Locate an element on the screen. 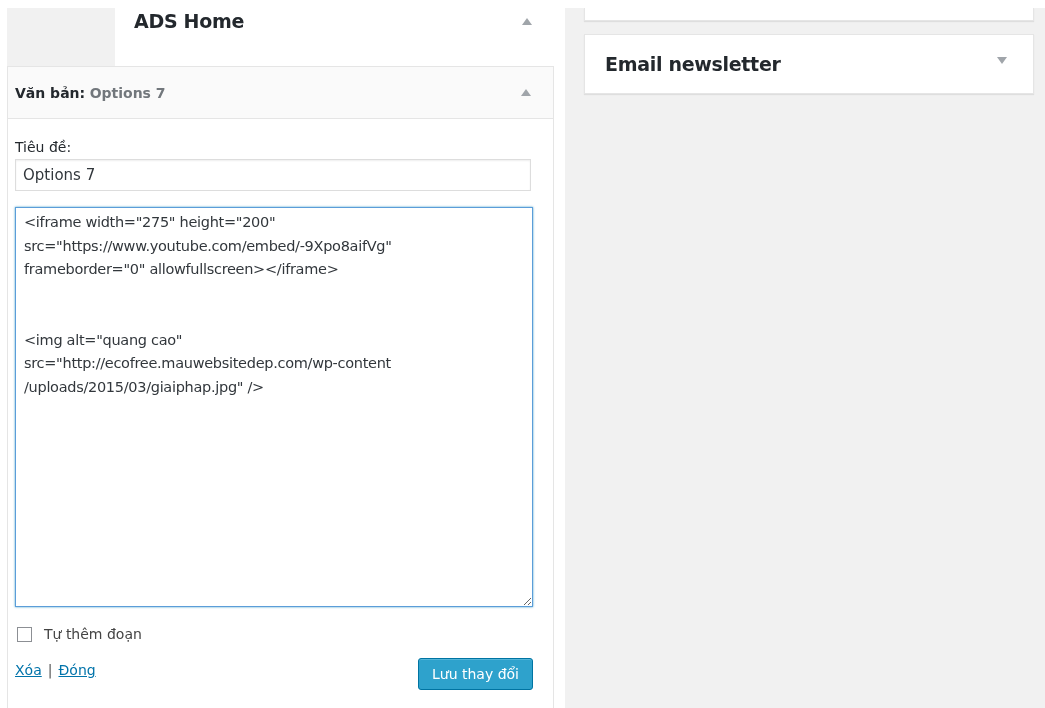 This screenshot has width=1045, height=708. delete-link: Xóa is located at coordinates (28, 670).